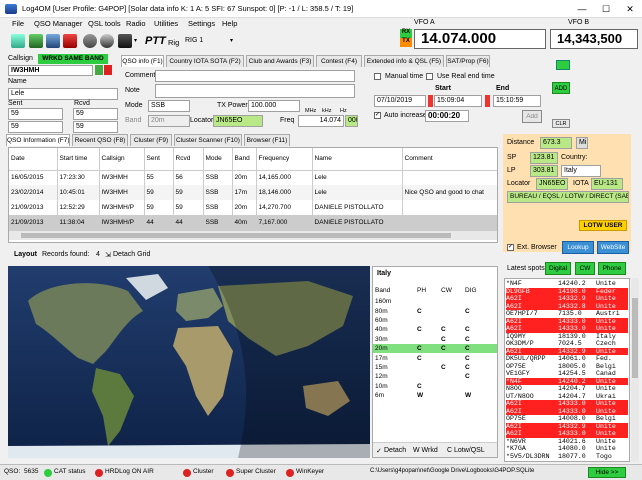  What do you see at coordinates (255, 91) in the screenshot?
I see `note-input` at bounding box center [255, 91].